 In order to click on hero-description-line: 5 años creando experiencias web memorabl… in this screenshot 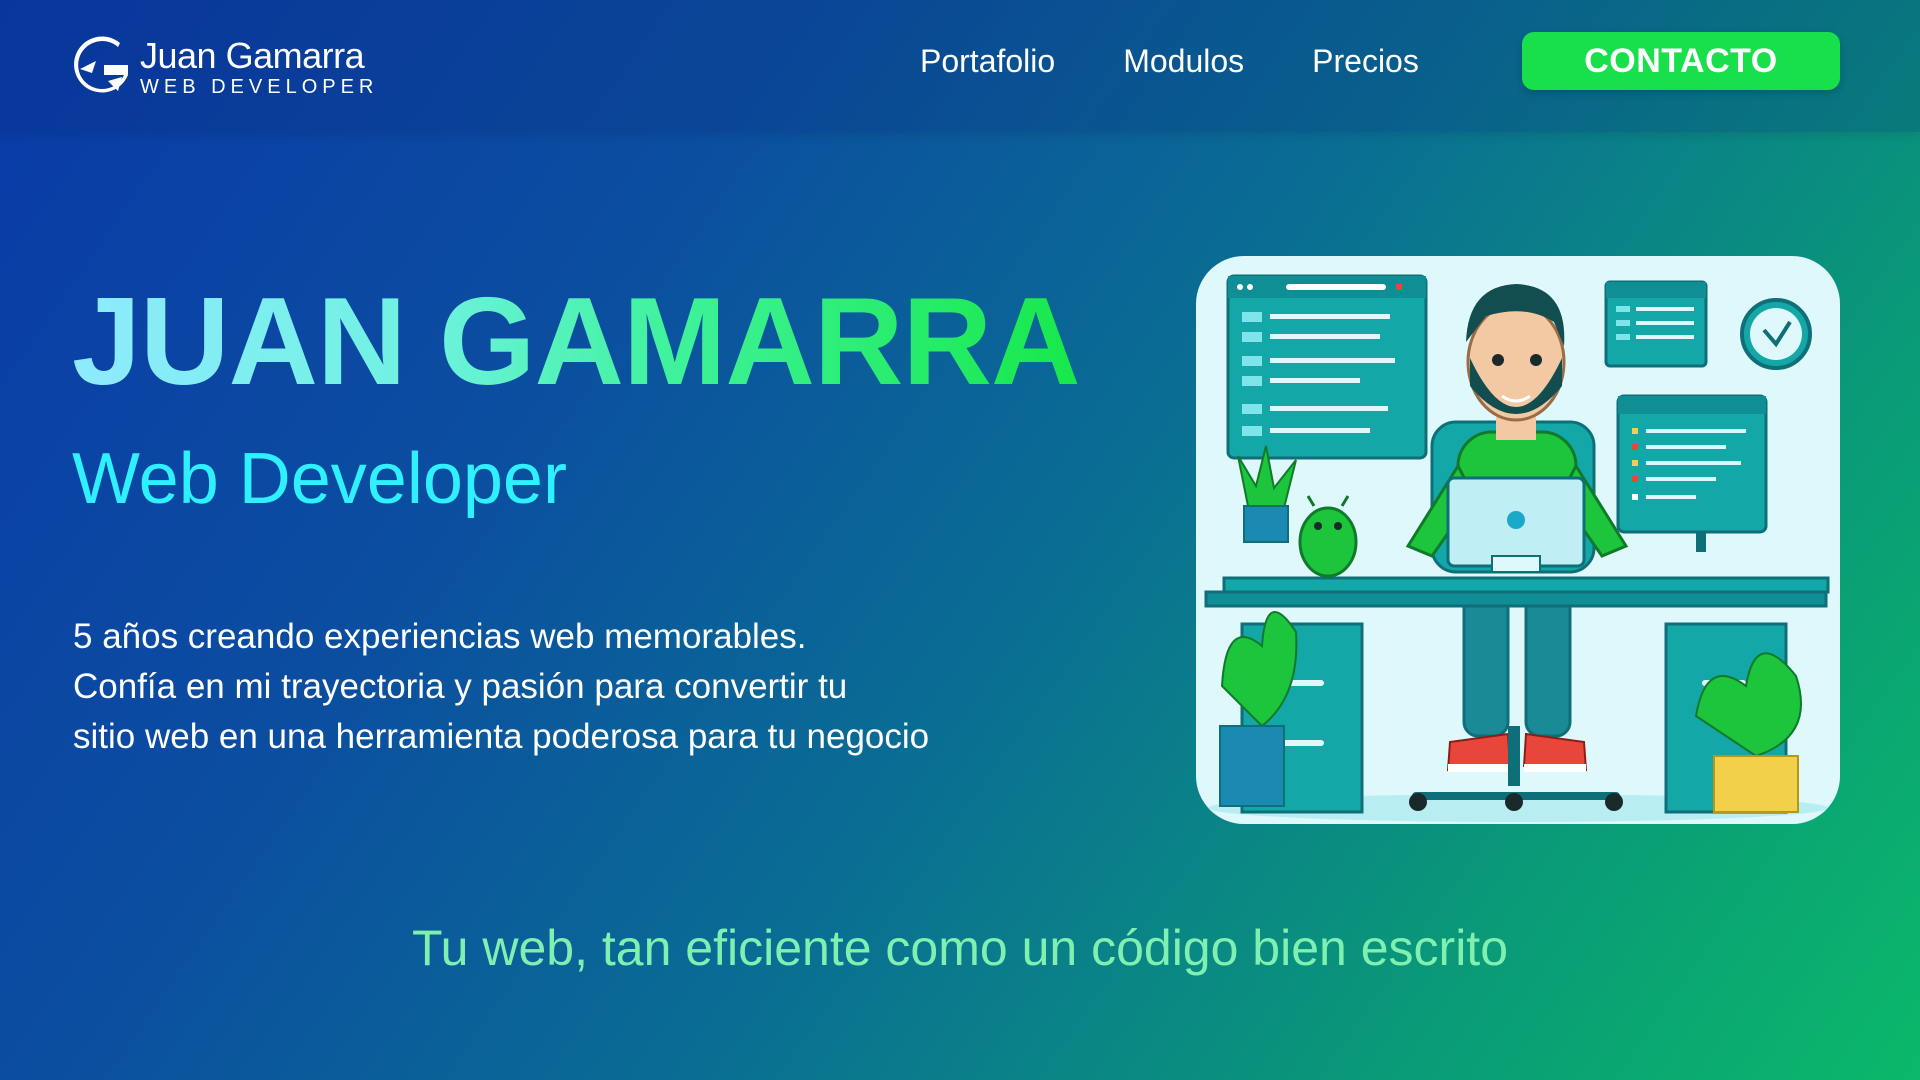, I will do `click(440, 636)`.